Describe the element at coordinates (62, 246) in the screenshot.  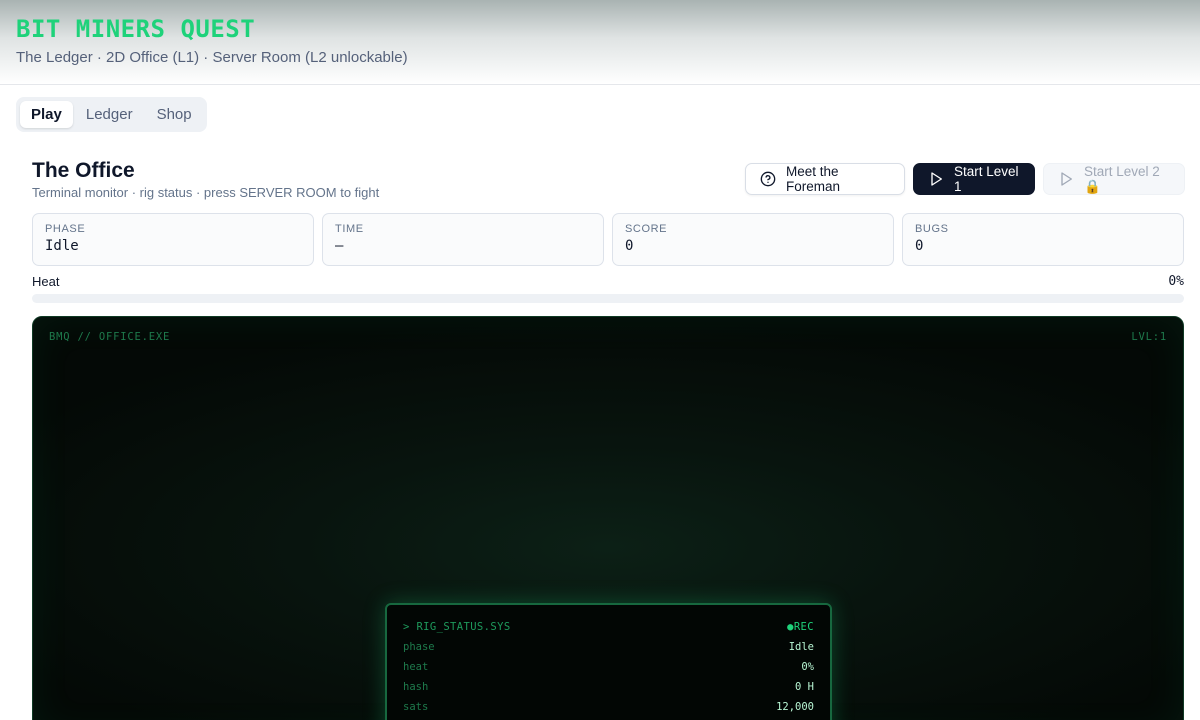
I see `stat-value: Idle` at that location.